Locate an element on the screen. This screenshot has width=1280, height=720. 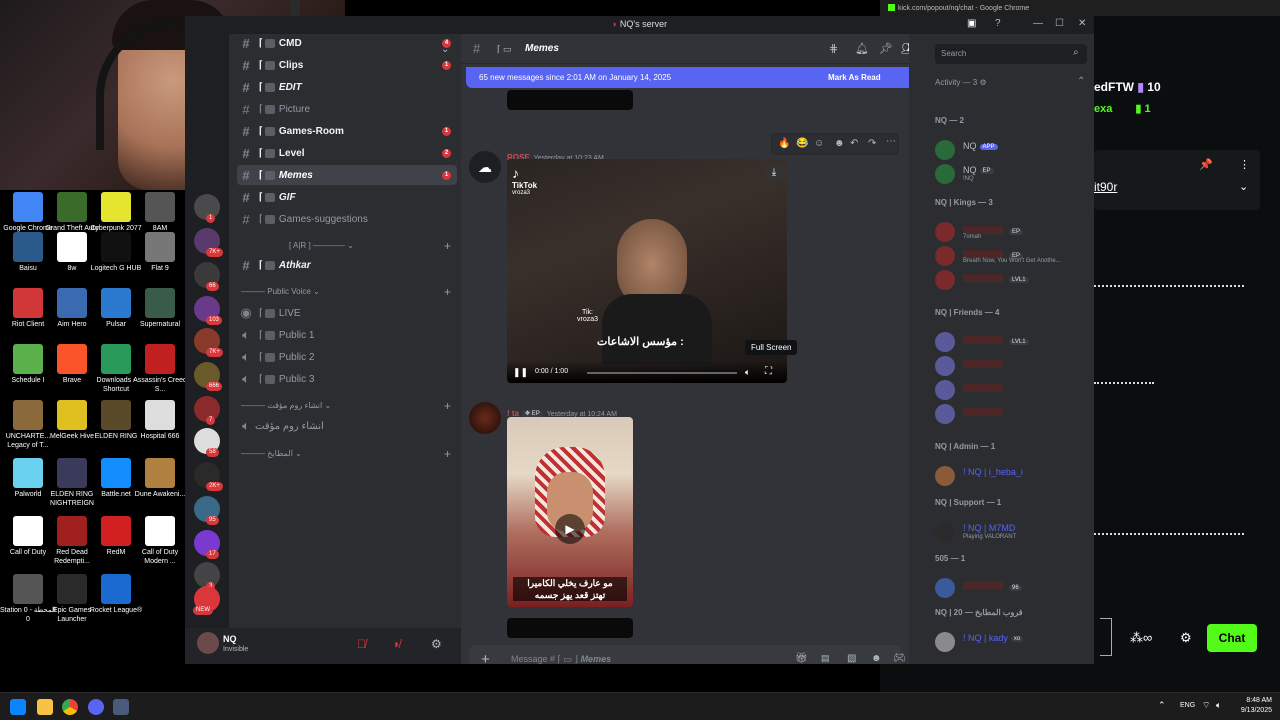
channel-item: # ⌈ EDIT is located at coordinates (347, 87).